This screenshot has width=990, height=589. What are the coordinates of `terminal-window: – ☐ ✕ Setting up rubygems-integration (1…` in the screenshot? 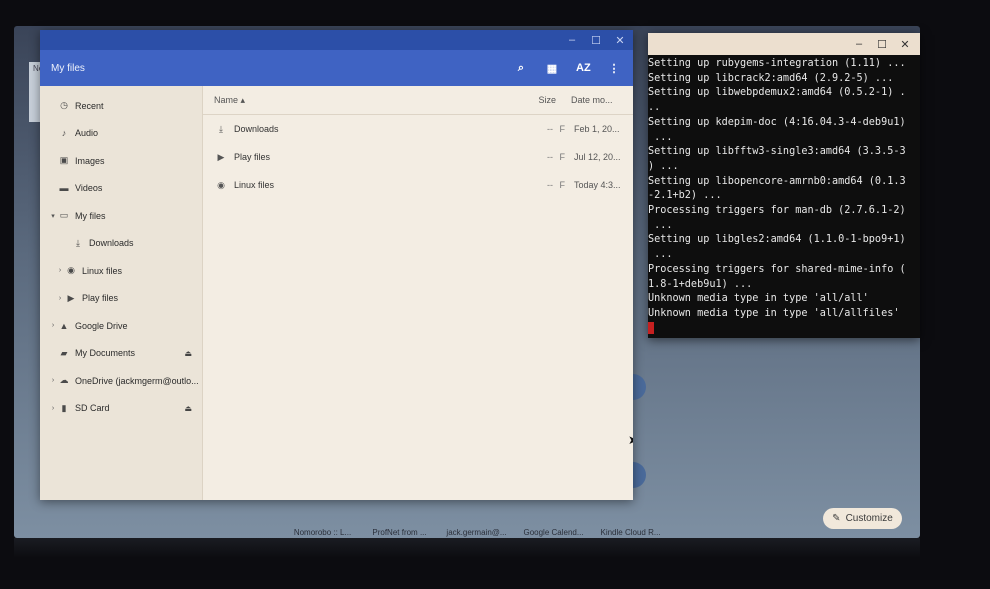 It's located at (784, 185).